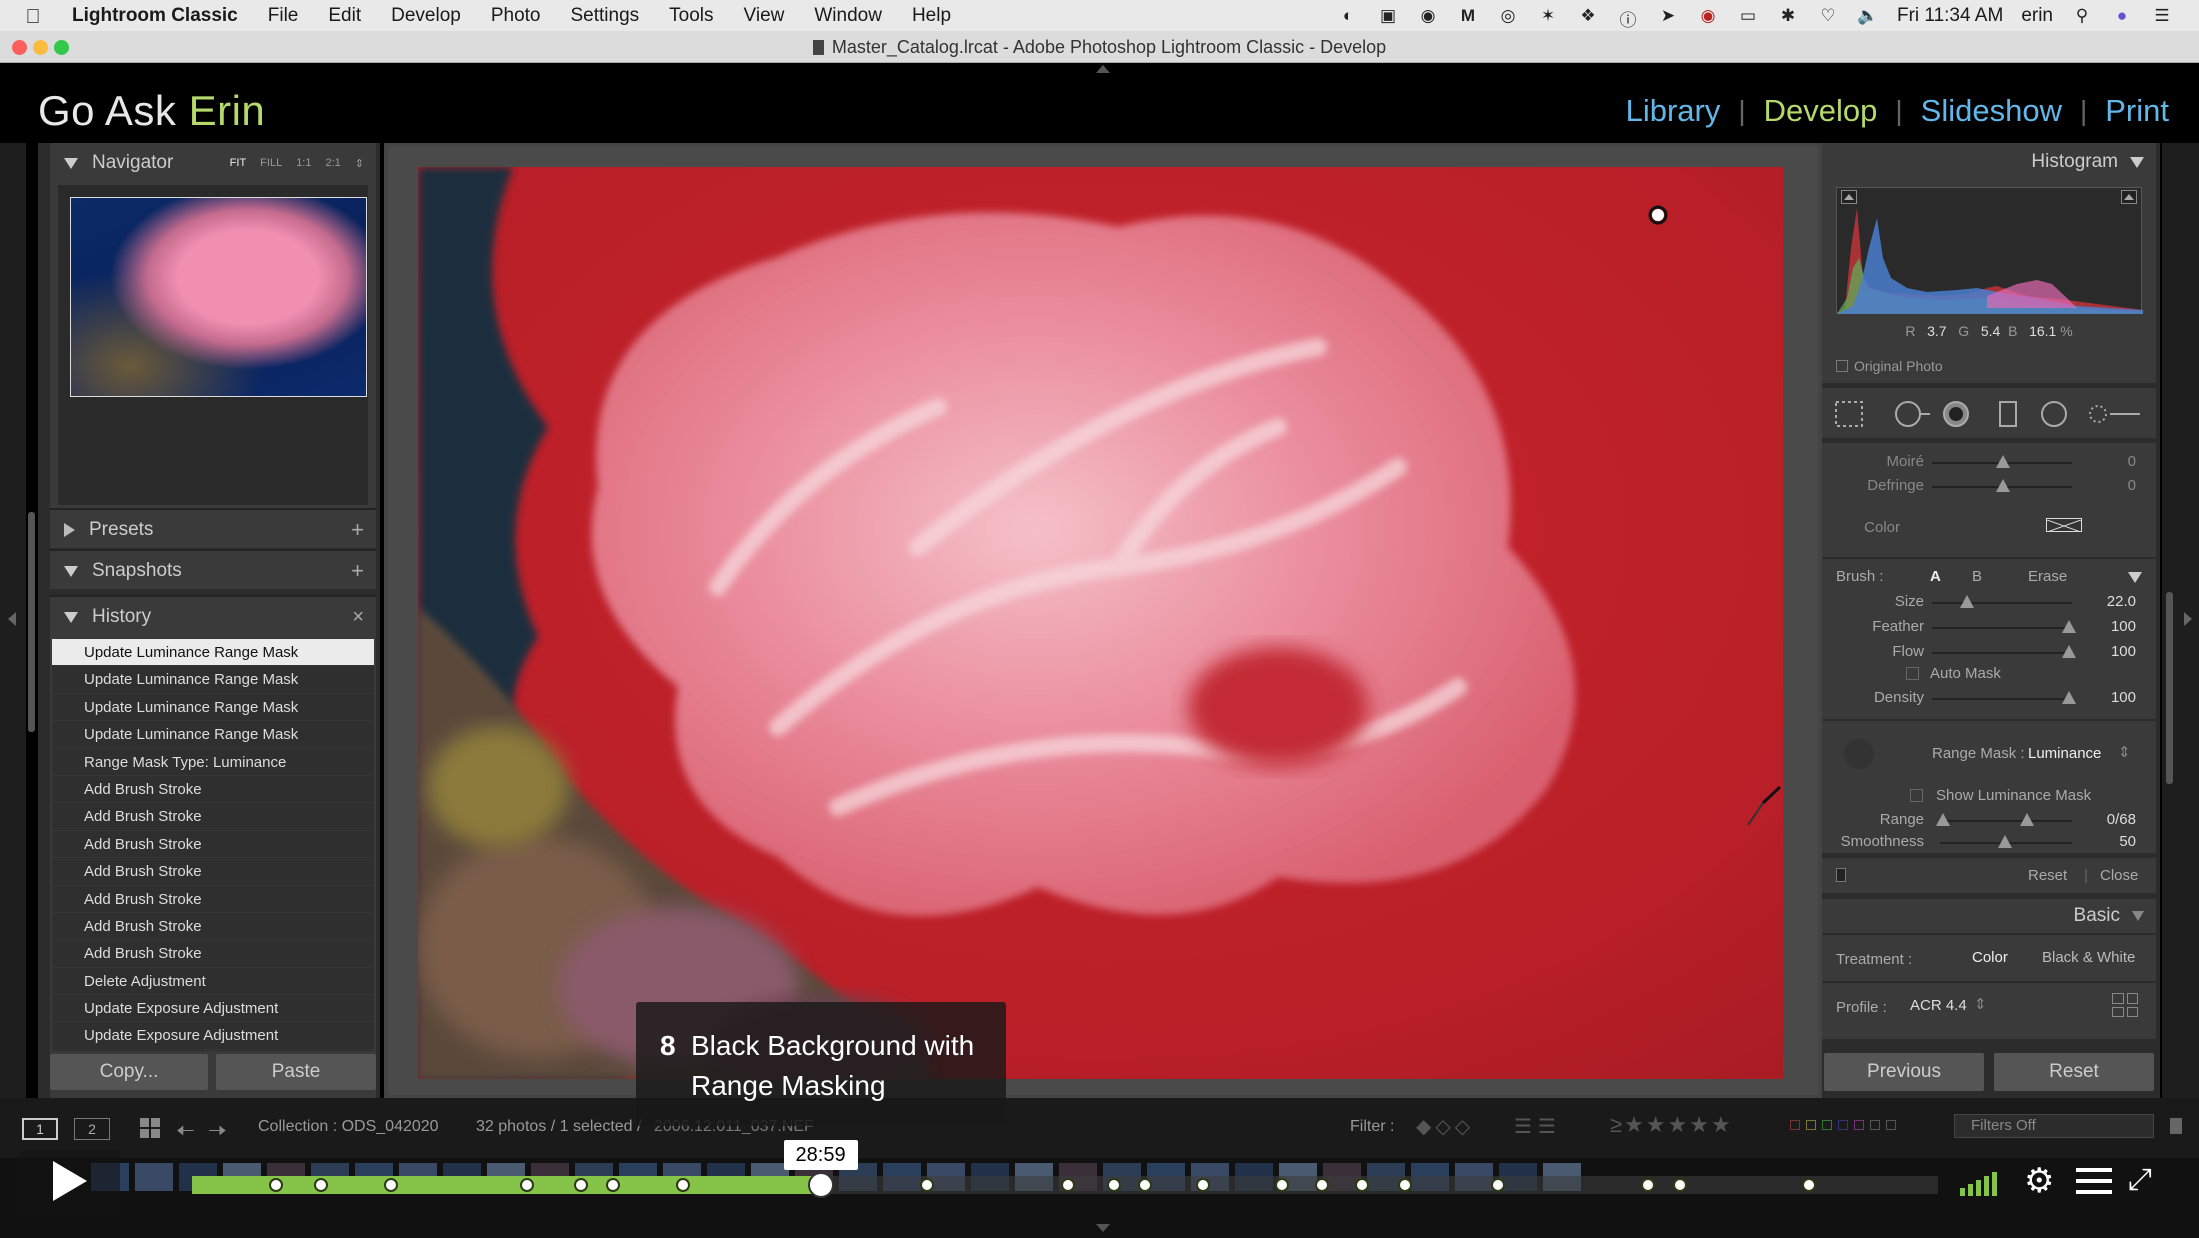  Describe the element at coordinates (238, 163) in the screenshot. I see `zoom-fit: FIT` at that location.